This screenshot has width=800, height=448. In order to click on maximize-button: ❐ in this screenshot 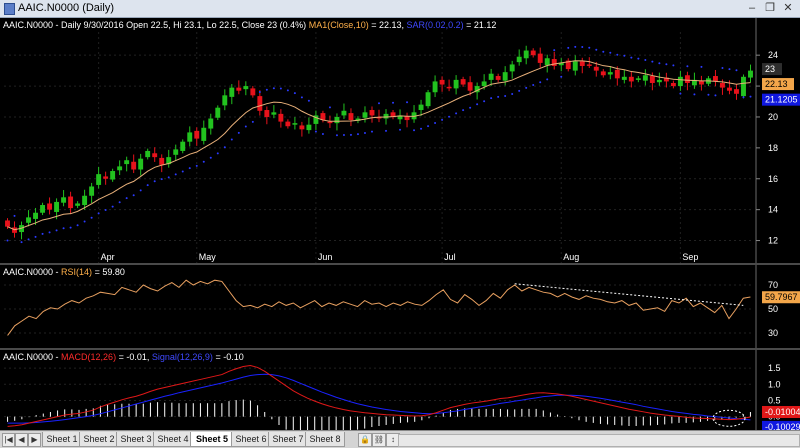, I will do `click(770, 8)`.